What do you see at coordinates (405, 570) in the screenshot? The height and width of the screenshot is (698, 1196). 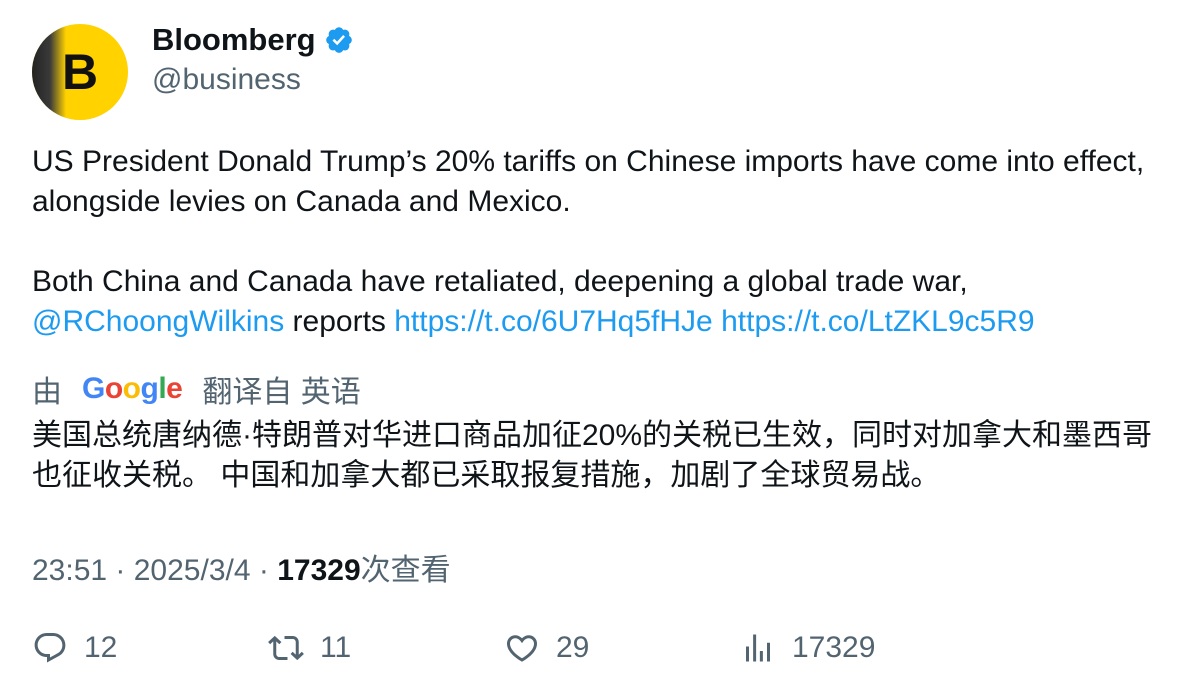 I see `views-label: 次查看` at bounding box center [405, 570].